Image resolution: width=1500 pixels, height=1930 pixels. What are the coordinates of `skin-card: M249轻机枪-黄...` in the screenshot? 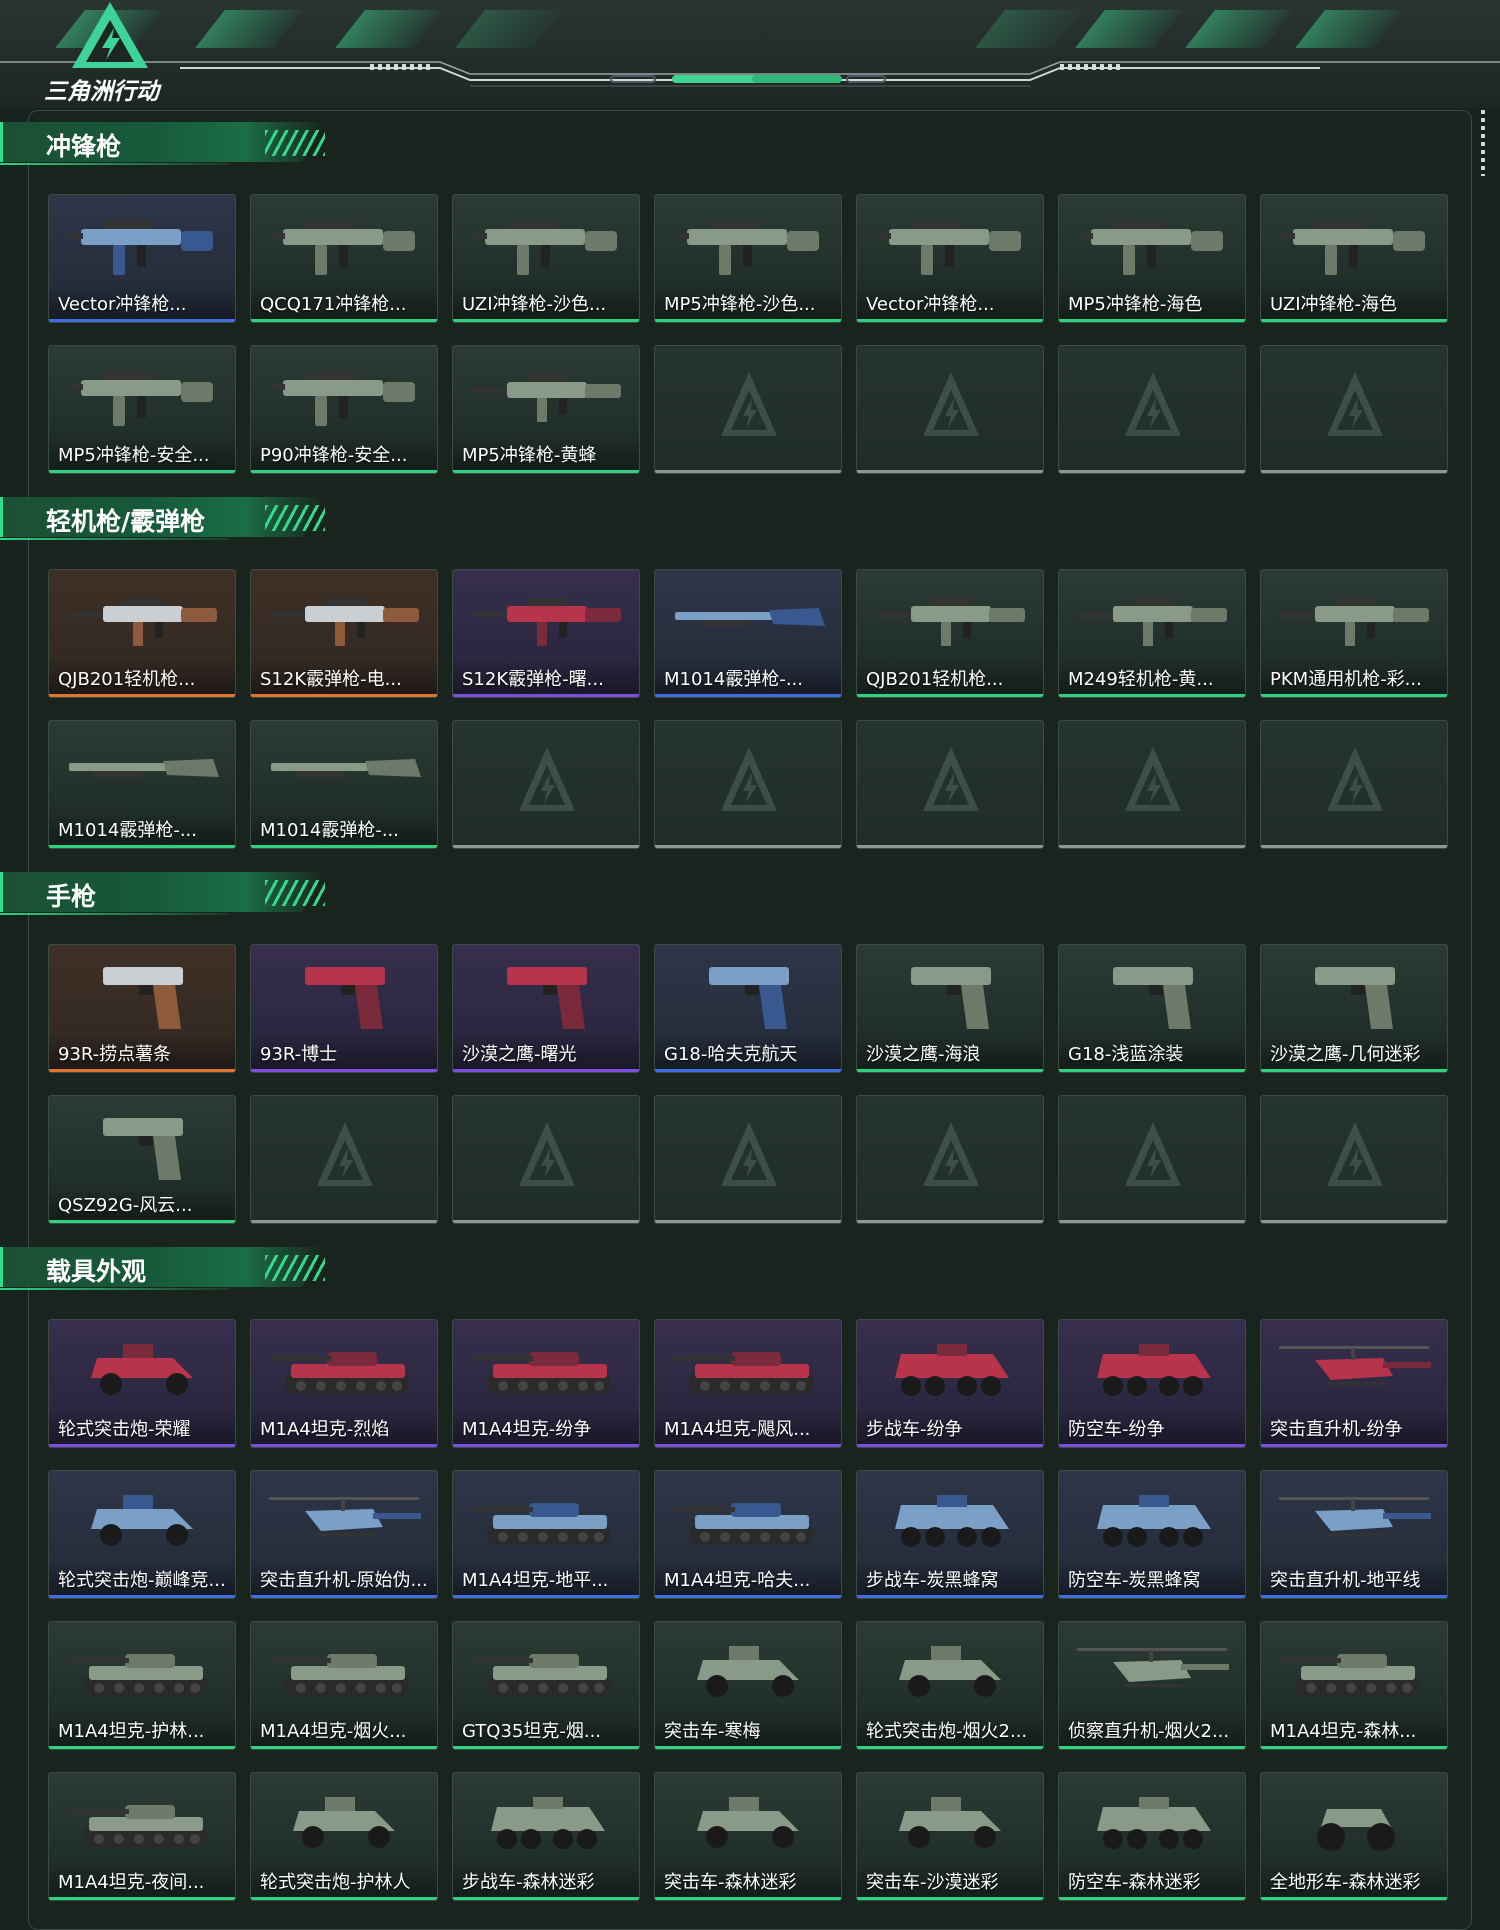 It's located at (1152, 633).